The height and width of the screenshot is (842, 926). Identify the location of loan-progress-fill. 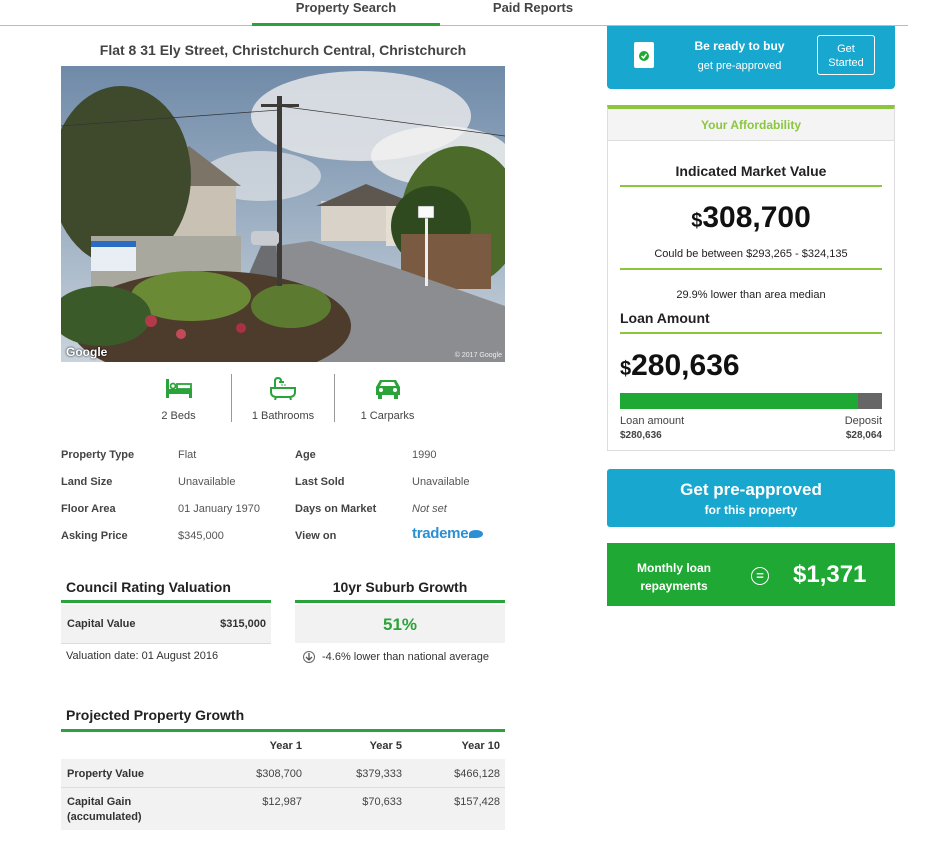
(739, 401).